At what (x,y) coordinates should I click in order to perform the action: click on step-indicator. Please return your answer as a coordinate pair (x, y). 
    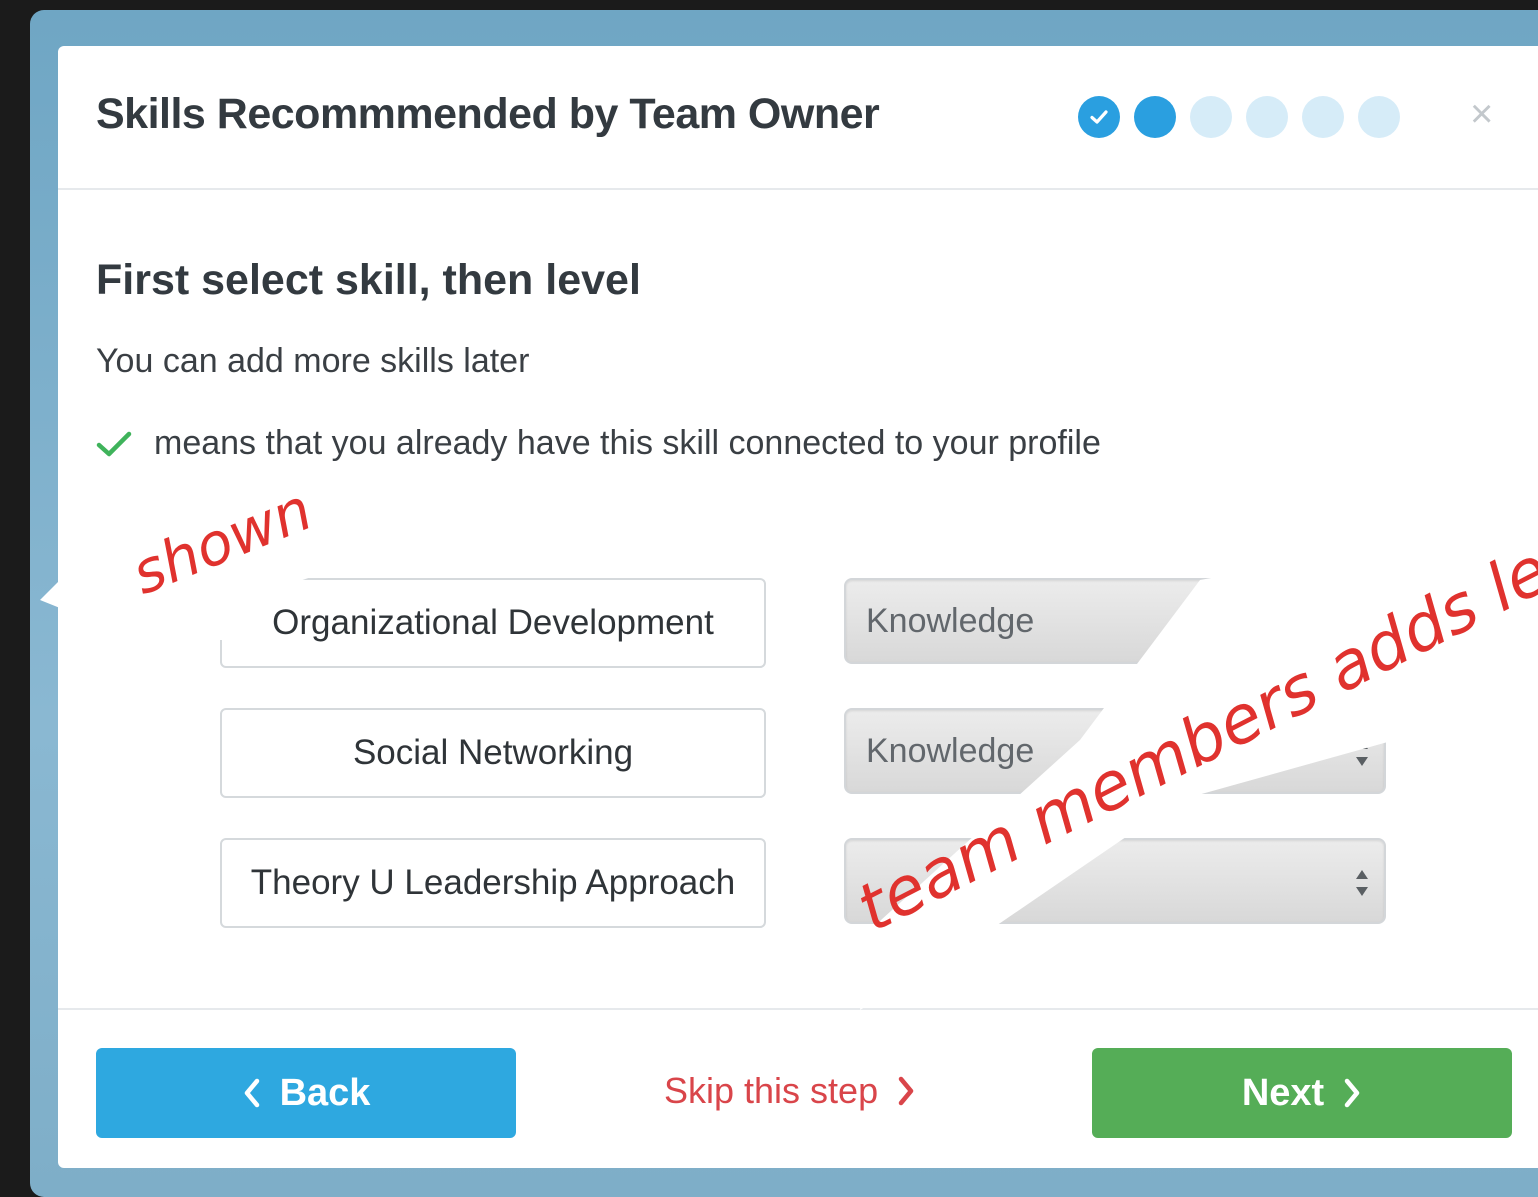
    Looking at the image, I should click on (1239, 117).